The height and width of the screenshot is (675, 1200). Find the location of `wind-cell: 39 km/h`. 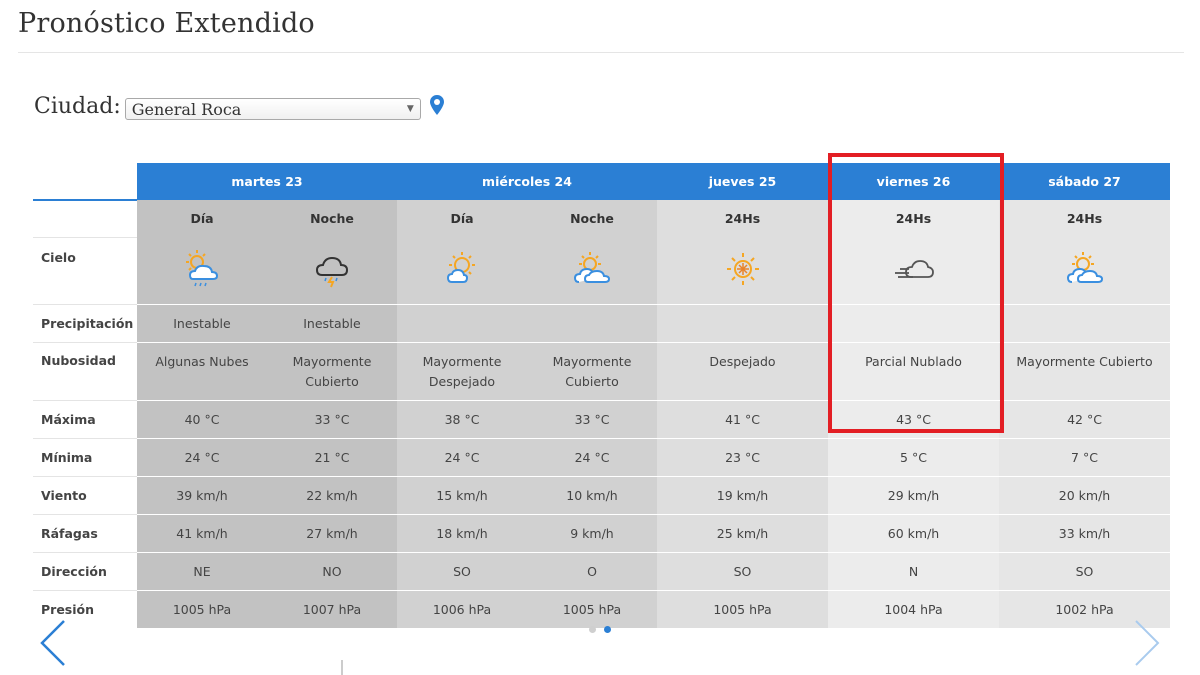

wind-cell: 39 km/h is located at coordinates (202, 495).